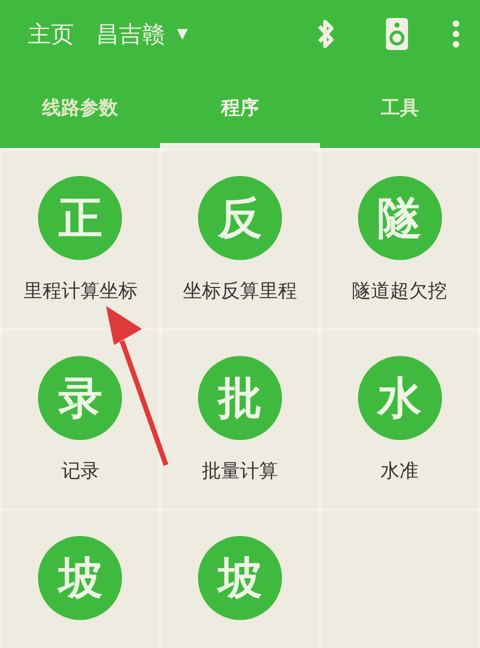 The height and width of the screenshot is (648, 480). I want to click on program-label: 隧道超欠挖, so click(400, 291).